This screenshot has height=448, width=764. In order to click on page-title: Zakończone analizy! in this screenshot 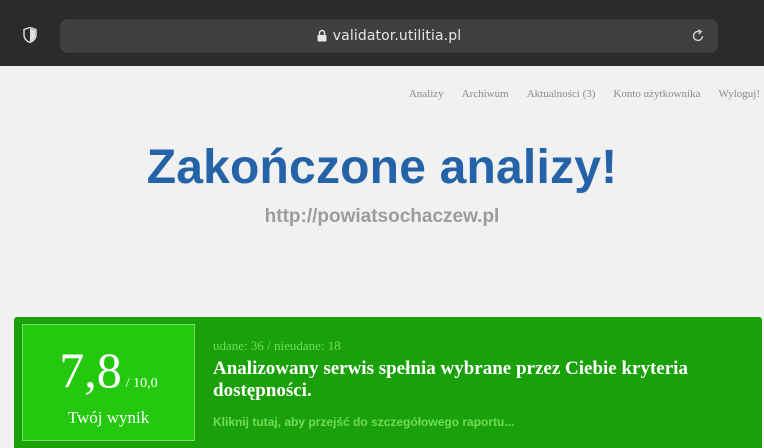, I will do `click(382, 167)`.